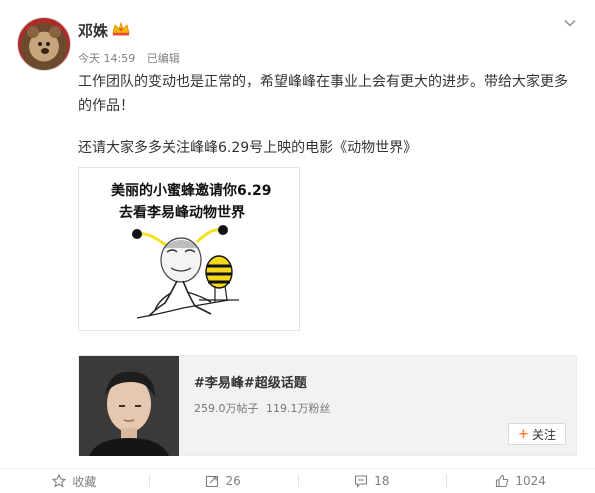 The image size is (595, 493). I want to click on post-time: 今天 14:59, so click(106, 58).